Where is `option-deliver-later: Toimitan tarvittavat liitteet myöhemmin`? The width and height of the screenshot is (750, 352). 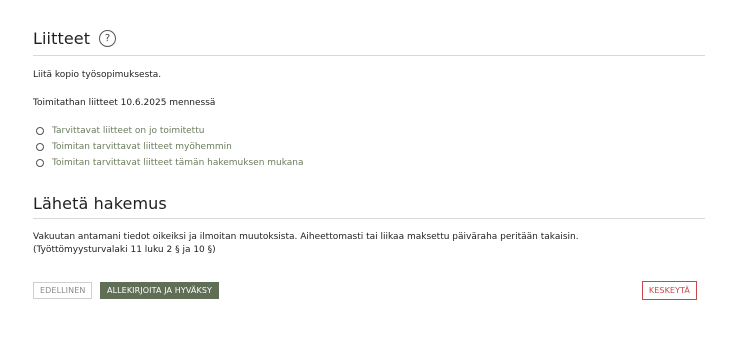 option-deliver-later: Toimitan tarvittavat liitteet myöhemmin is located at coordinates (170, 147).